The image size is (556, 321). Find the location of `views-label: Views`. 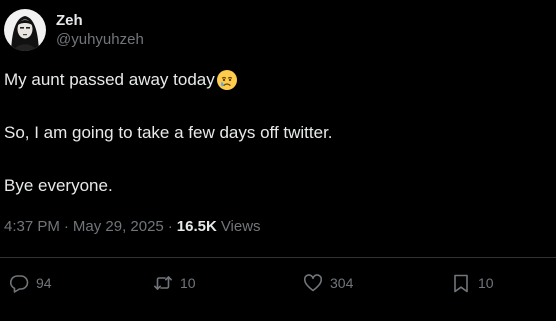

views-label: Views is located at coordinates (240, 226).